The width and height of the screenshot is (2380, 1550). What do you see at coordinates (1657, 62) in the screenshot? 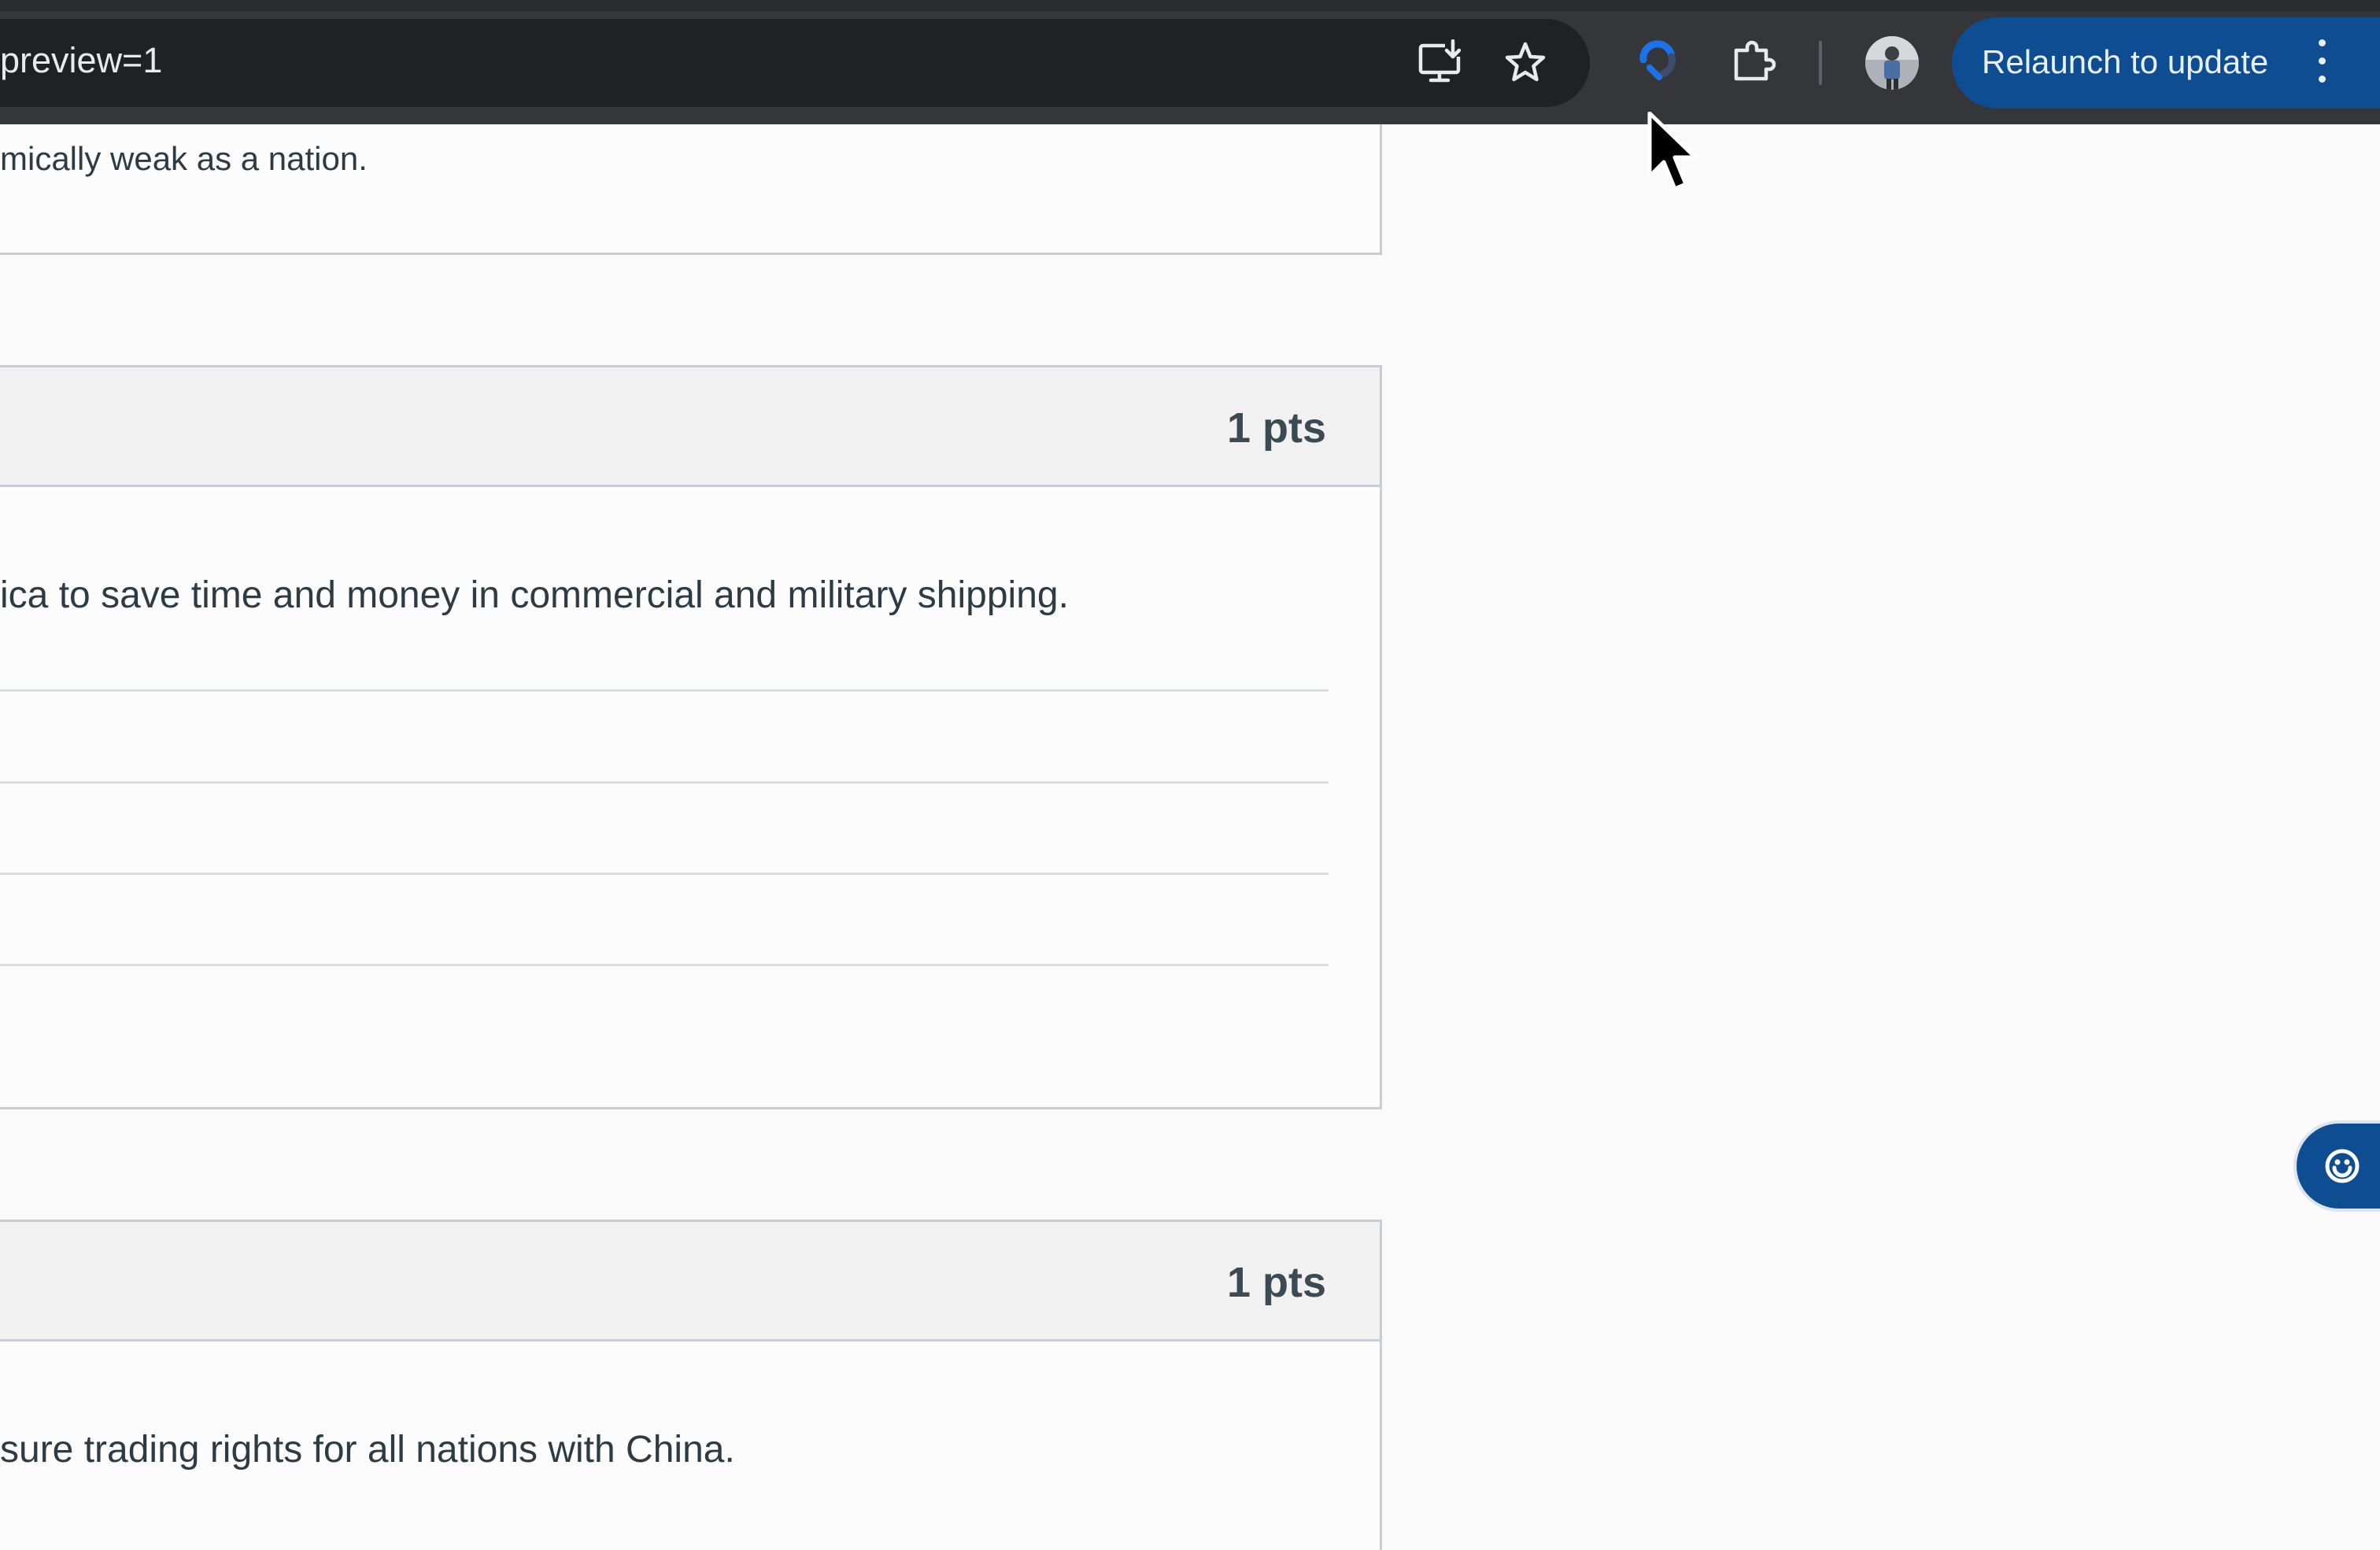
I see `extension-icon` at bounding box center [1657, 62].